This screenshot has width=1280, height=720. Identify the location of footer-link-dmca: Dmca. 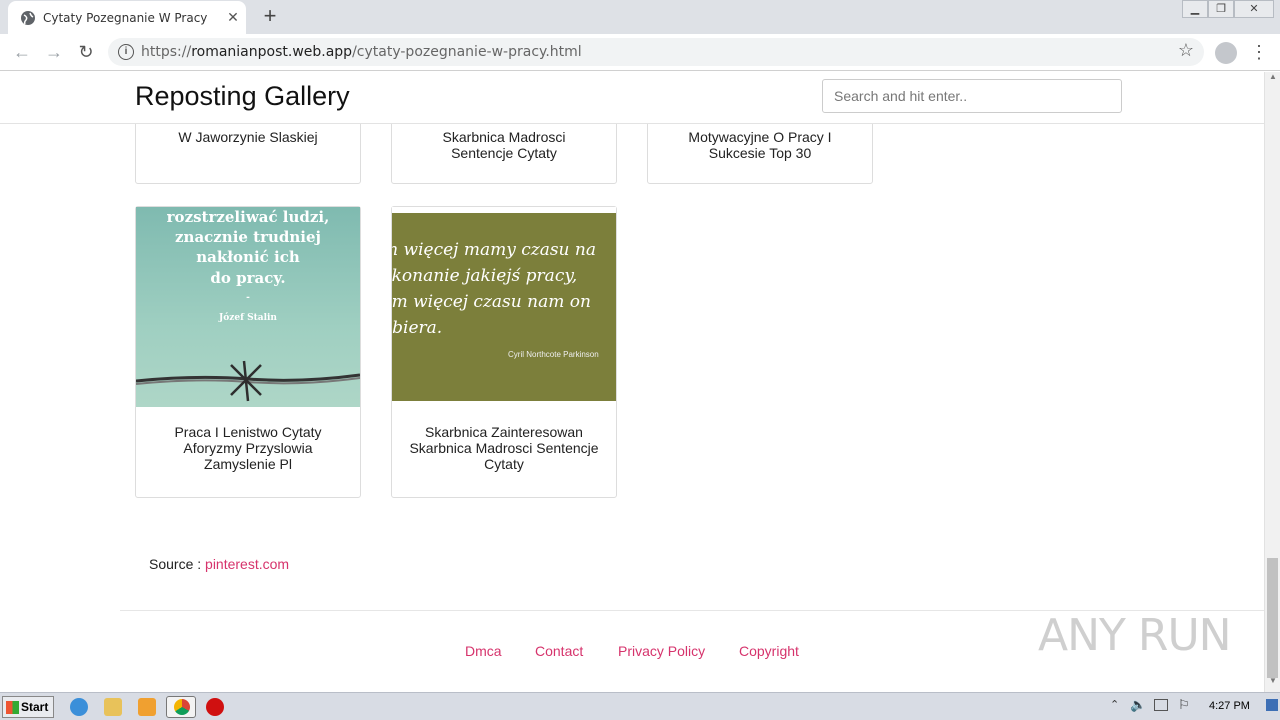
(483, 651).